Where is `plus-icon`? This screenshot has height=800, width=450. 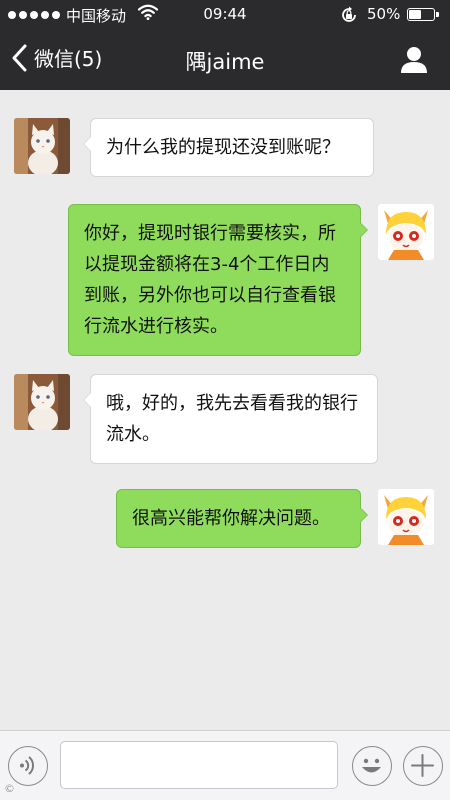 plus-icon is located at coordinates (422, 765).